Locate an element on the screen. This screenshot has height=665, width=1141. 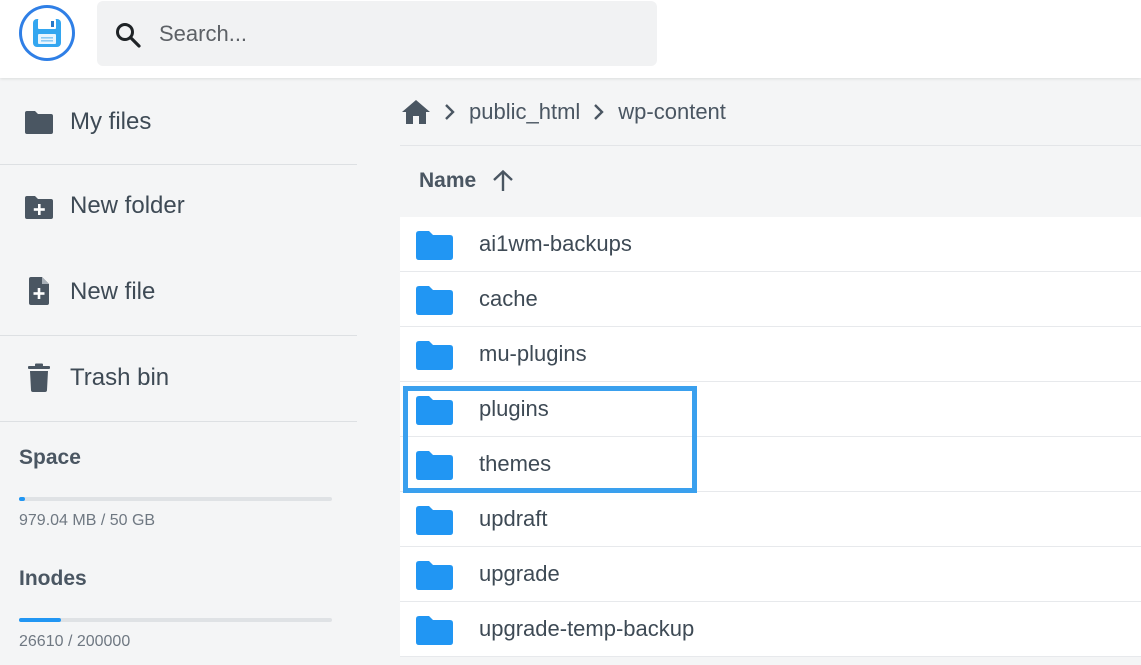
floppy-disk-icon is located at coordinates (47, 33).